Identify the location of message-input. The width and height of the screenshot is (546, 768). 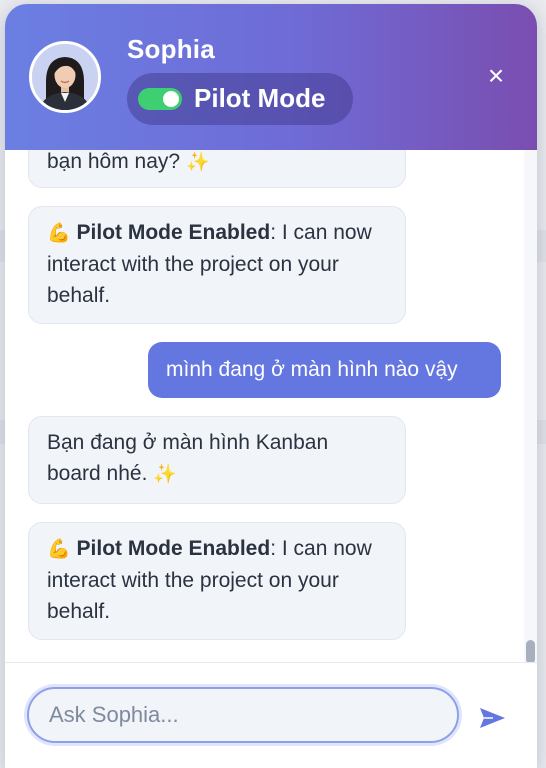
(243, 715).